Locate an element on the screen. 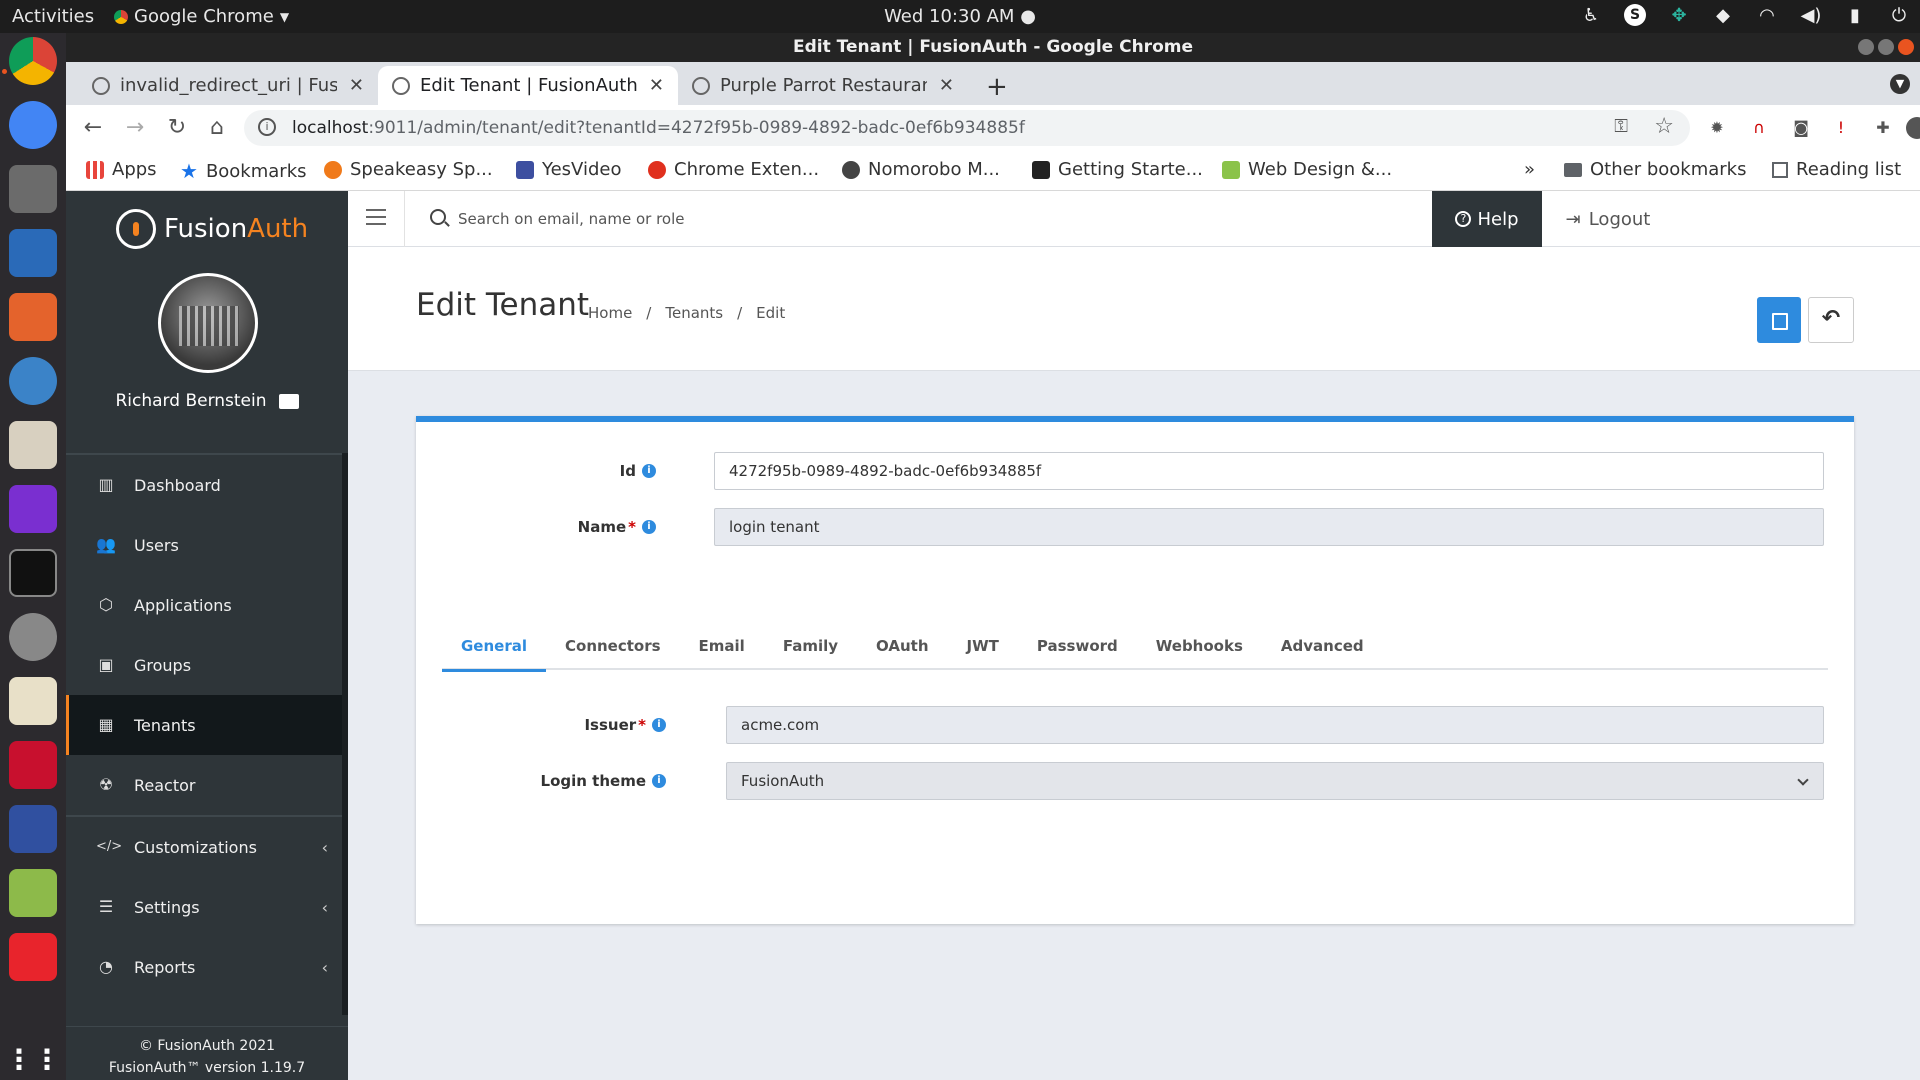 The image size is (1920, 1080). filezilla-dock-icon is located at coordinates (33, 765).